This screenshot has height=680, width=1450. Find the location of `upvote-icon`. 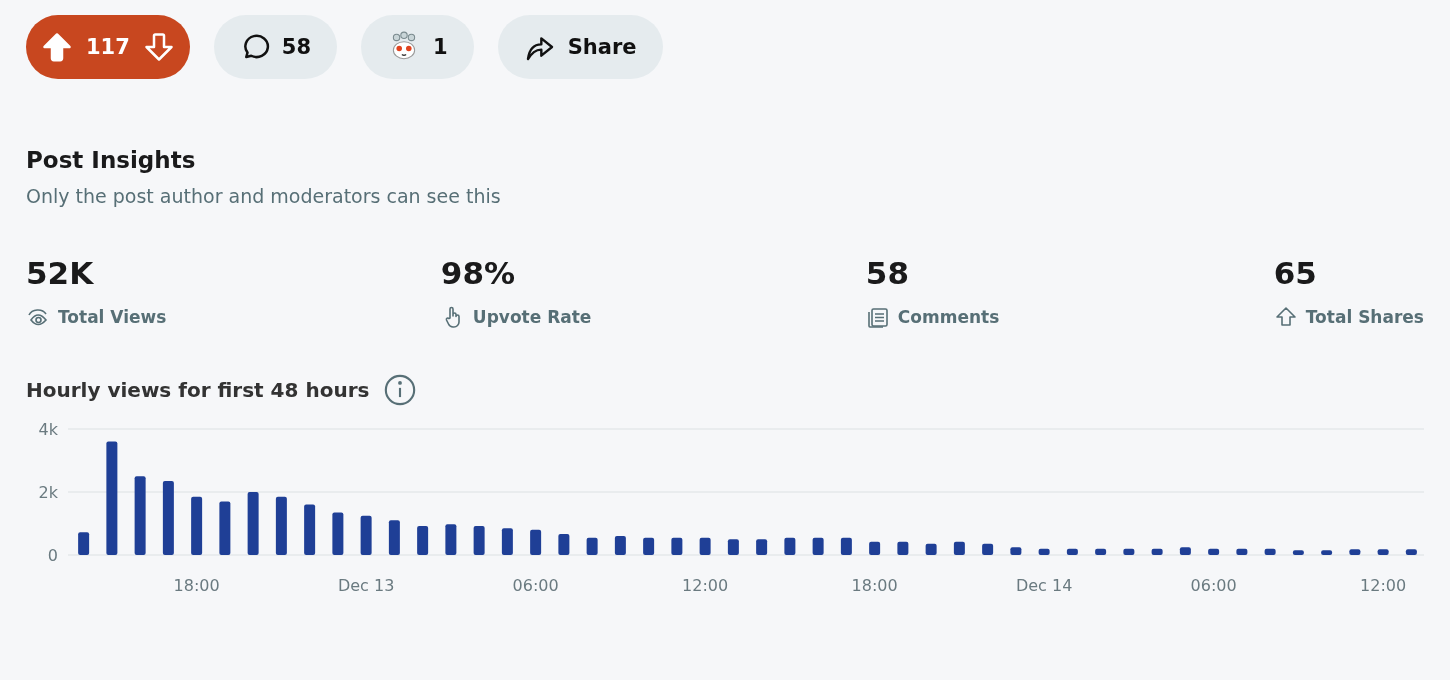

upvote-icon is located at coordinates (57, 47).